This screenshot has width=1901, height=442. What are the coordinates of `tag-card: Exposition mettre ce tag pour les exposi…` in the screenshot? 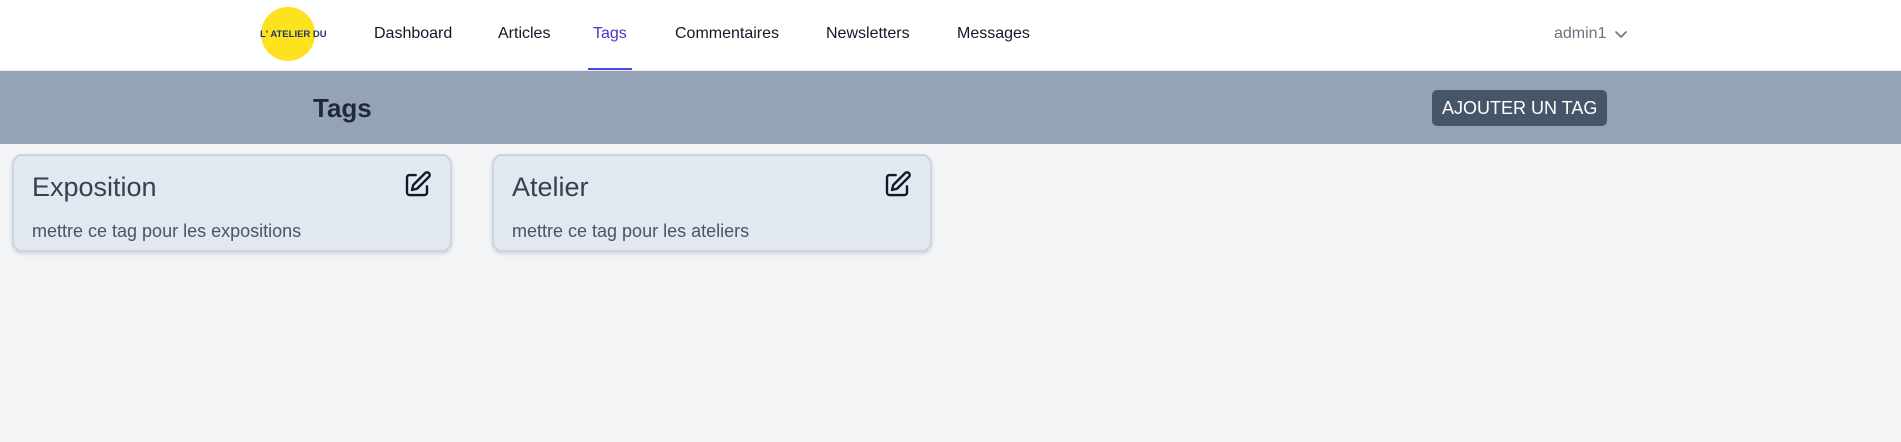 It's located at (232, 203).